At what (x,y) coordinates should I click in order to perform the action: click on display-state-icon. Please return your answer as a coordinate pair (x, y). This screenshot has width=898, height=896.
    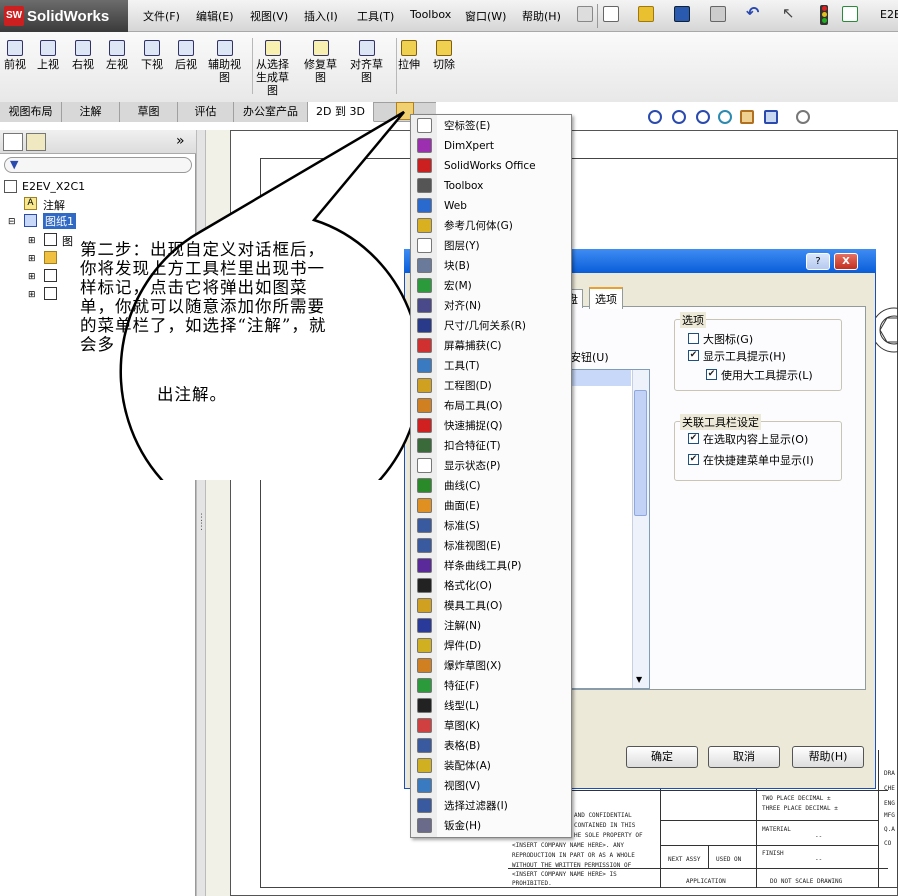
    Looking at the image, I should click on (424, 465).